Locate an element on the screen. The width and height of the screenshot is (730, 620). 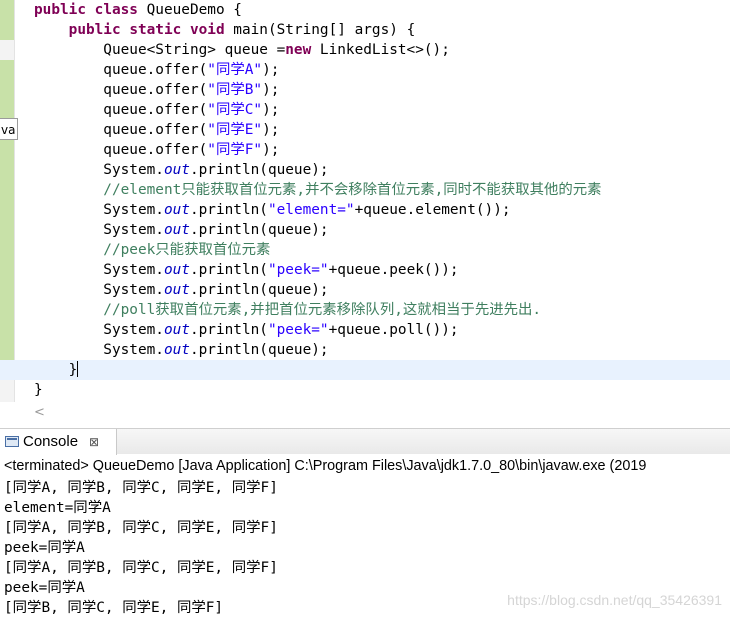
code-token: LinkedList<>(); is located at coordinates (384, 50).